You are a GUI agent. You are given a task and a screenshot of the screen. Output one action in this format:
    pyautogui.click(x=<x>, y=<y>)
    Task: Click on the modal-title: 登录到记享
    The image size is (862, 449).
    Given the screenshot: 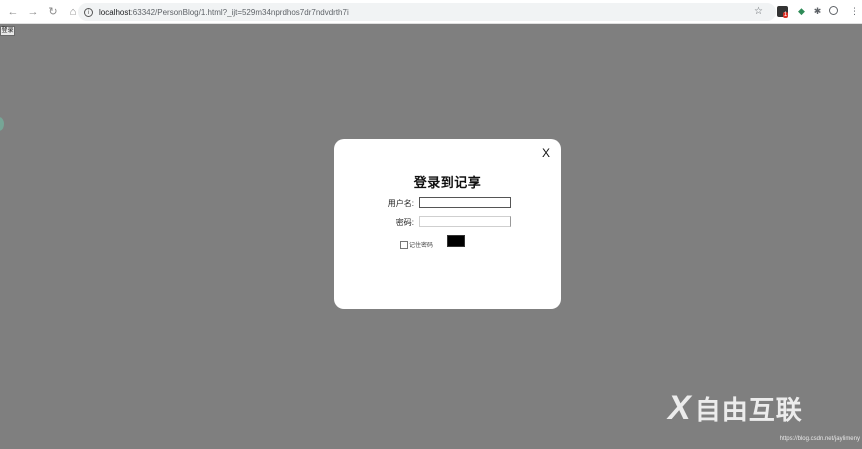 What is the action you would take?
    pyautogui.click(x=447, y=182)
    